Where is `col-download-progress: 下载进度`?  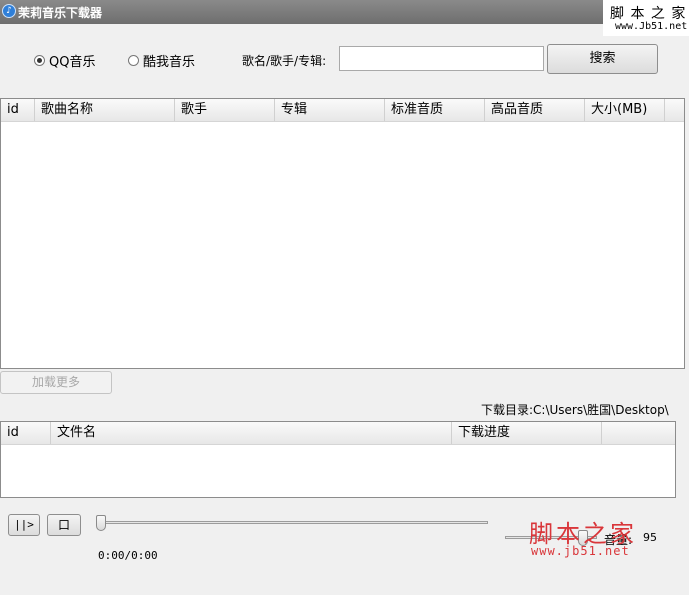 col-download-progress: 下载进度 is located at coordinates (527, 433).